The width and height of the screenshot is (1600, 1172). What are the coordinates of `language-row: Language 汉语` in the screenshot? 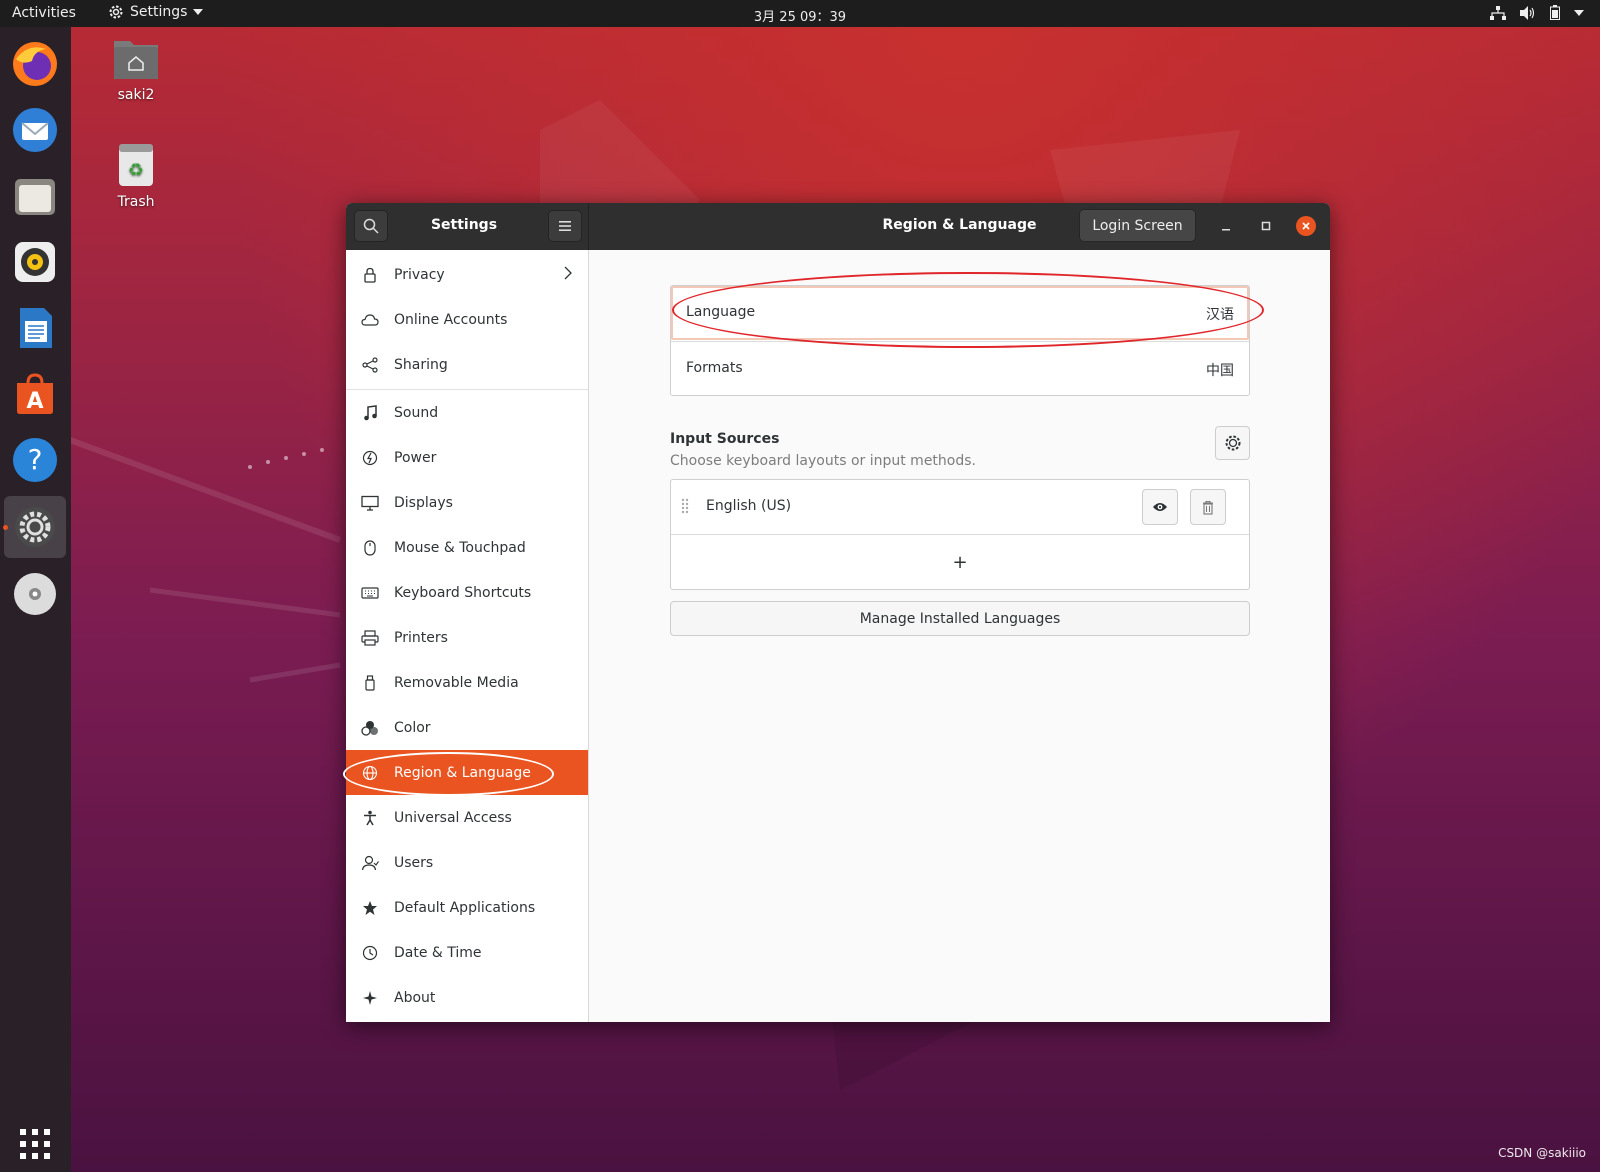 It's located at (960, 313).